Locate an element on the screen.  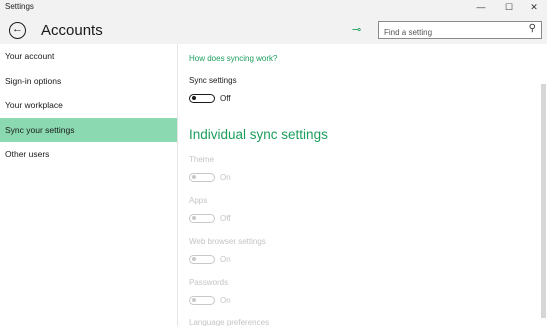
scrollbar is located at coordinates (543, 201).